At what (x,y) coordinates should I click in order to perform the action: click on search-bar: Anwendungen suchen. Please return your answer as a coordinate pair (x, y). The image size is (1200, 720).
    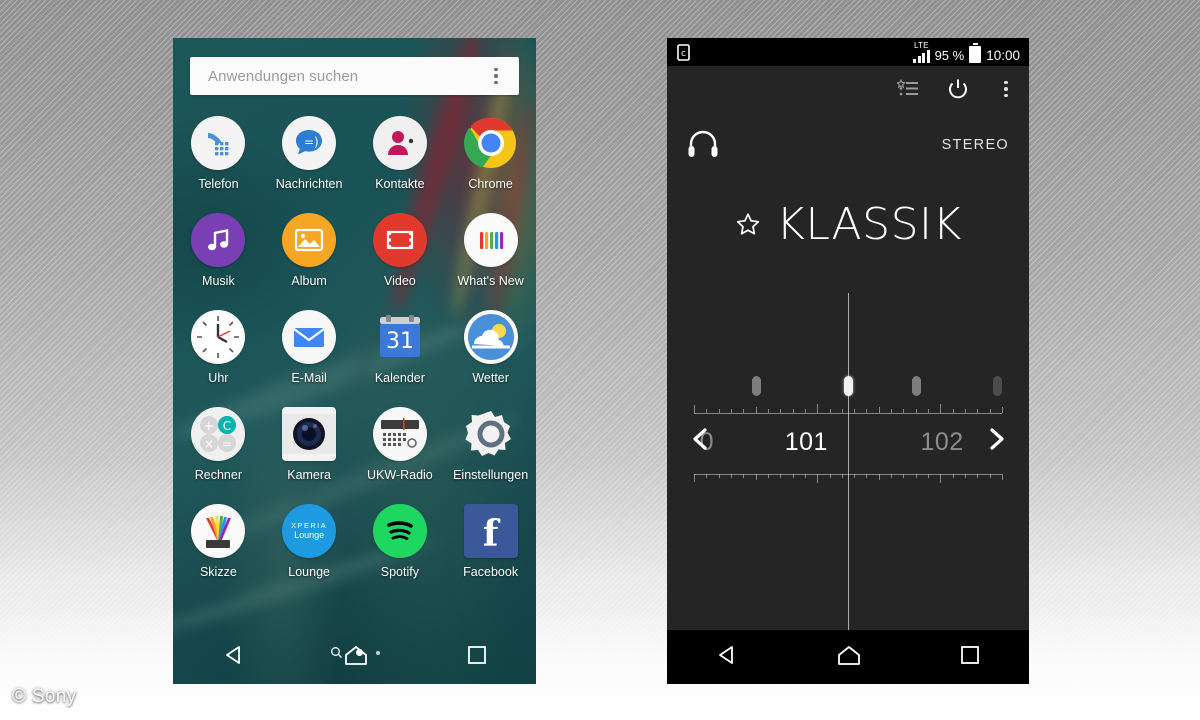
    Looking at the image, I should click on (354, 76).